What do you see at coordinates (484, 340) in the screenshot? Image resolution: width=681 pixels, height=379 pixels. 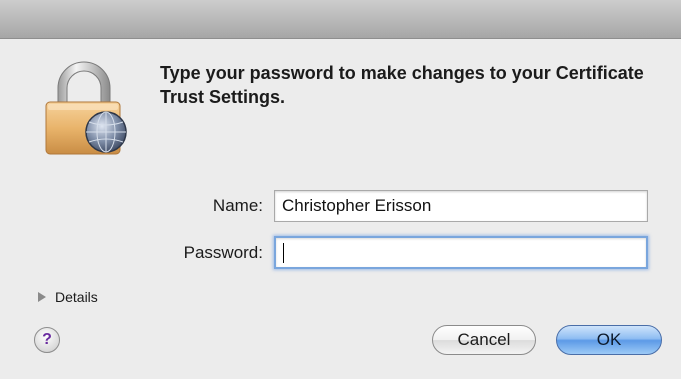 I see `cancel-button: Cancel` at bounding box center [484, 340].